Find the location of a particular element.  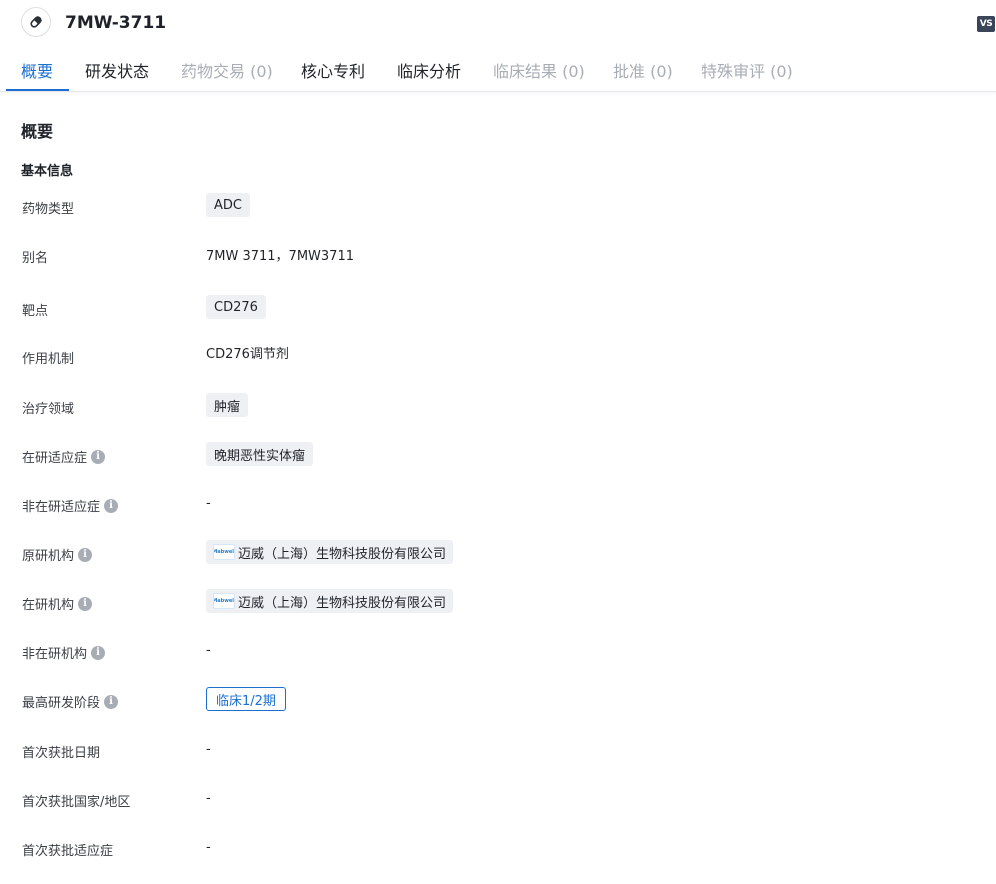

row-first-approval-indication: 首次获批适应症 - is located at coordinates (498, 849).